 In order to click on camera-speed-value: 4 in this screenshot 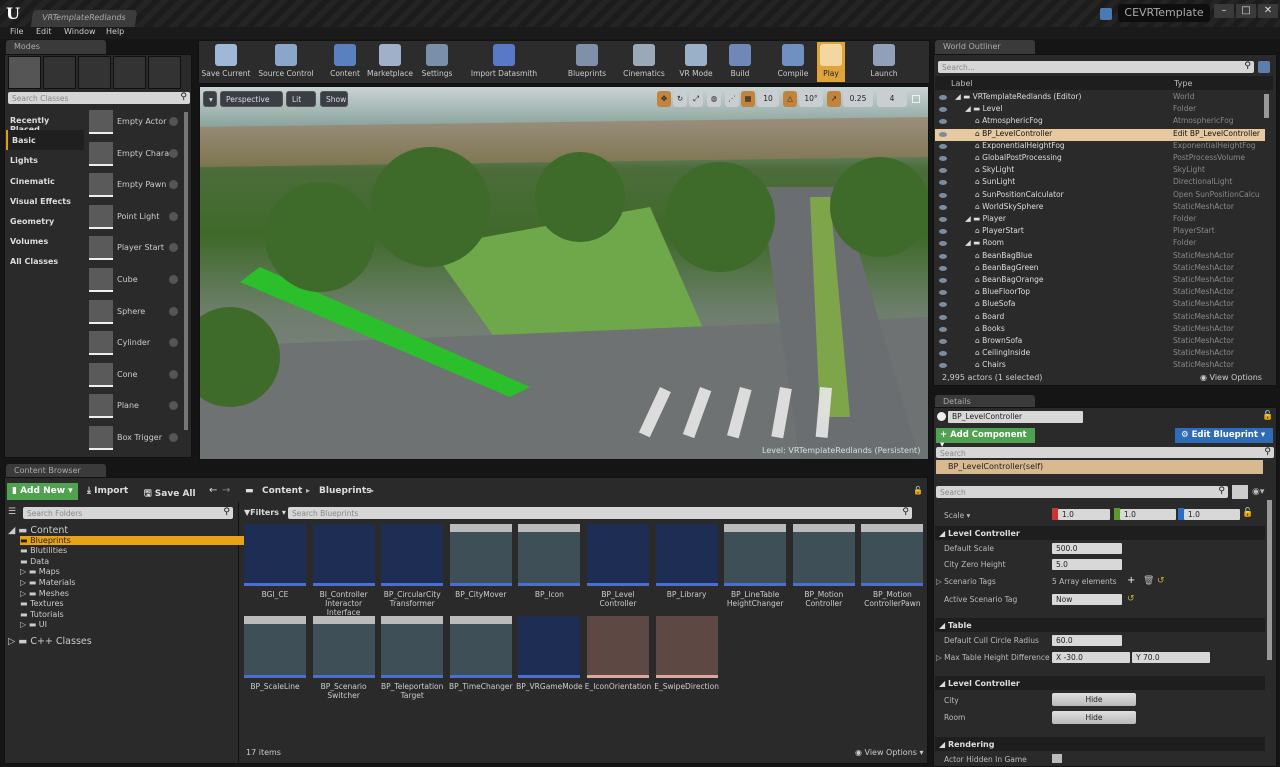, I will do `click(892, 99)`.